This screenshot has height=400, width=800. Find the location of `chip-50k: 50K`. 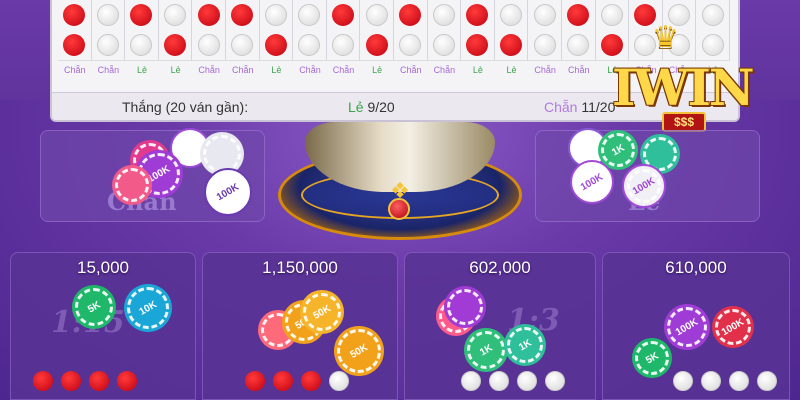

chip-50k: 50K is located at coordinates (322, 312).